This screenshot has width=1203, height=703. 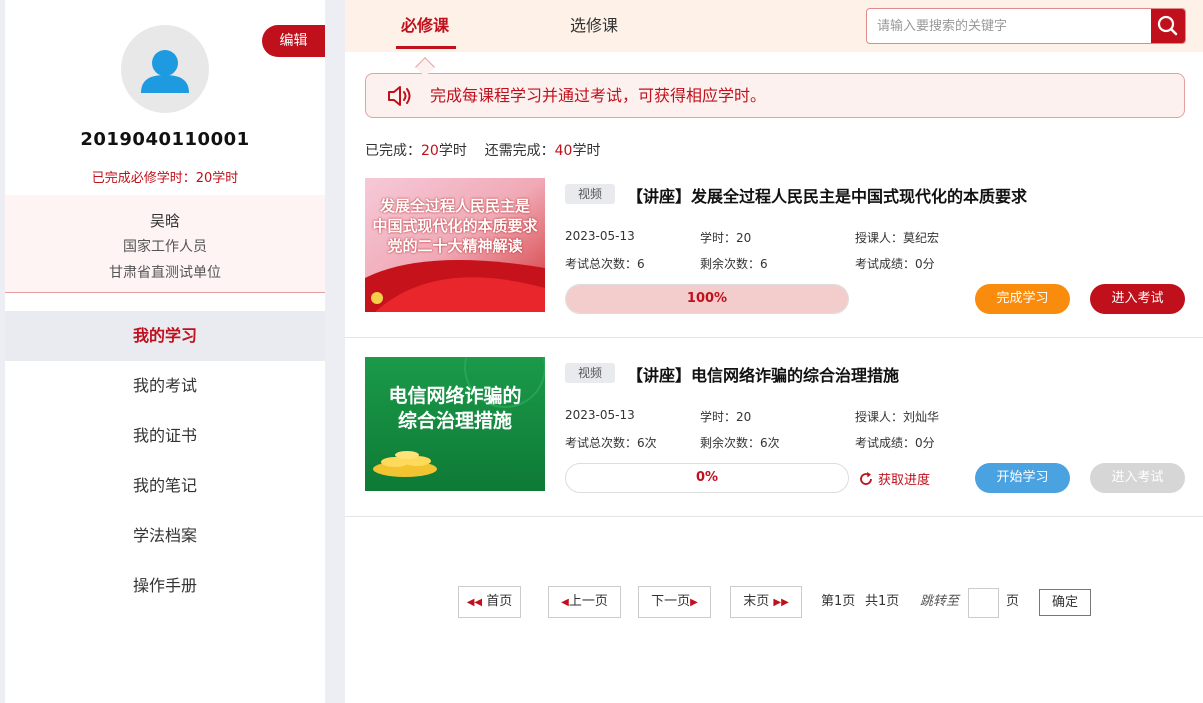 I want to click on speaker-icon, so click(x=399, y=96).